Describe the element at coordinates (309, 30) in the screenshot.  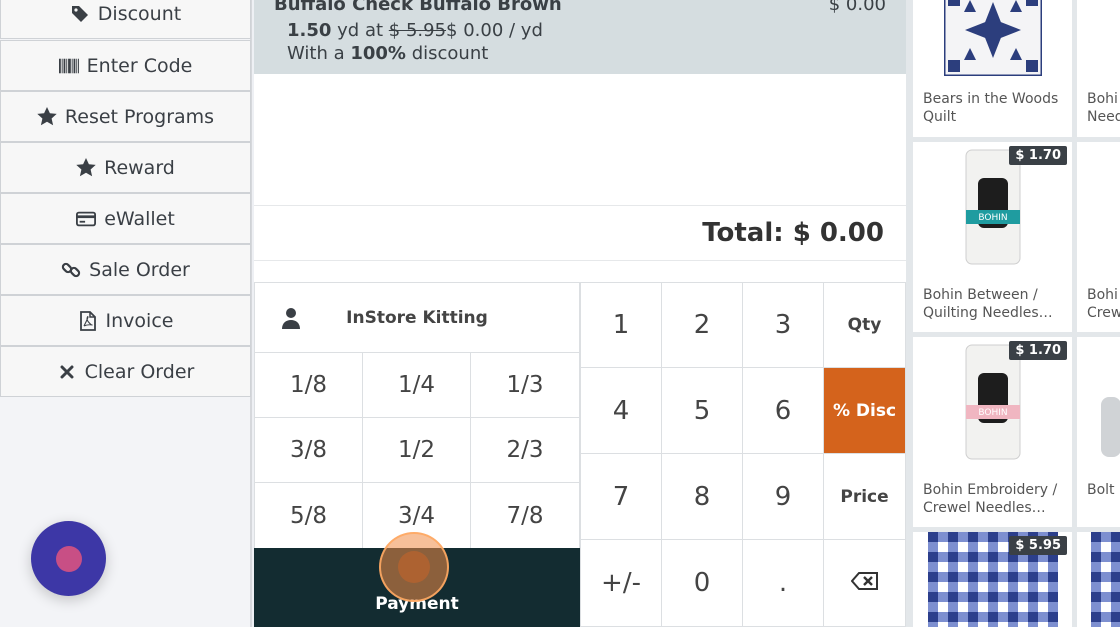
I see `line-item-qty: 1.50` at that location.